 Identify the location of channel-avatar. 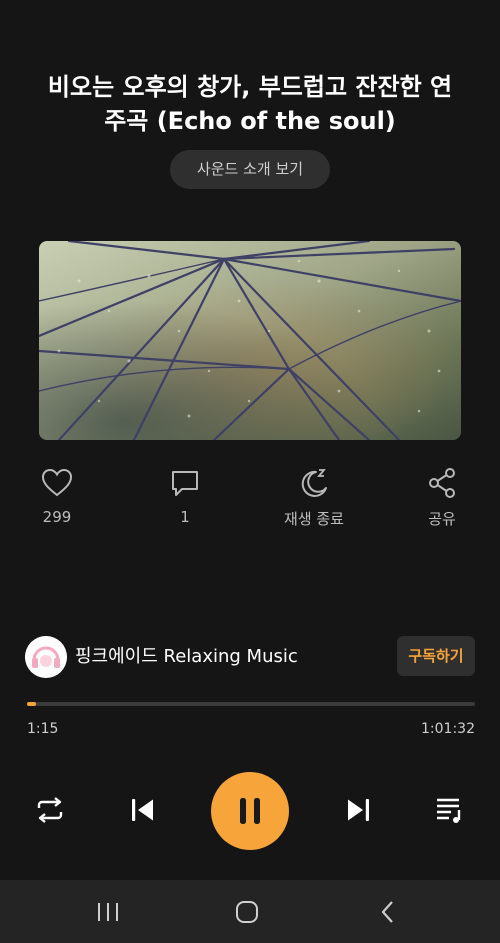
(46, 657).